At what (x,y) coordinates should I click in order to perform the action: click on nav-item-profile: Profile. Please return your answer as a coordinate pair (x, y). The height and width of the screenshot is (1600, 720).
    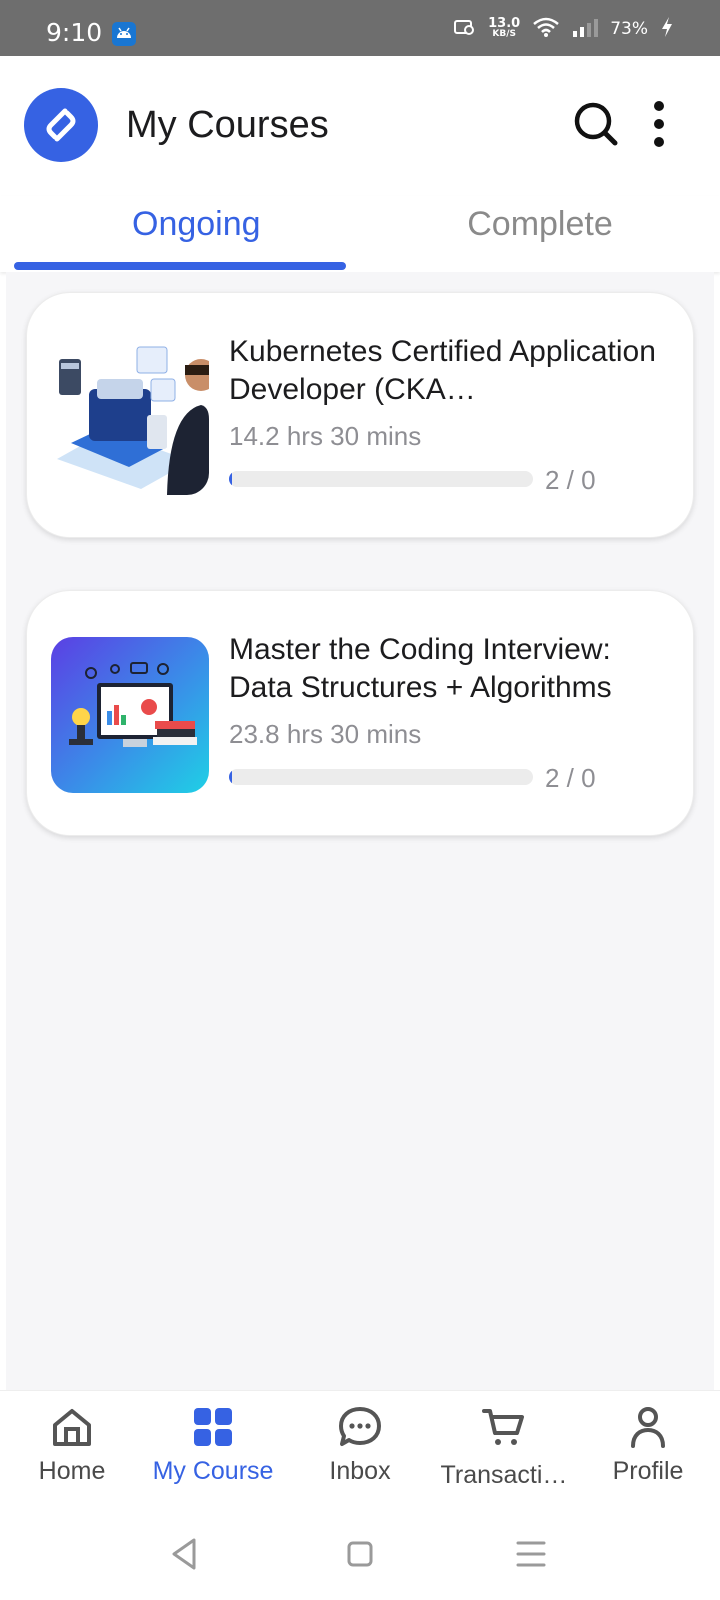
    Looking at the image, I should click on (648, 1451).